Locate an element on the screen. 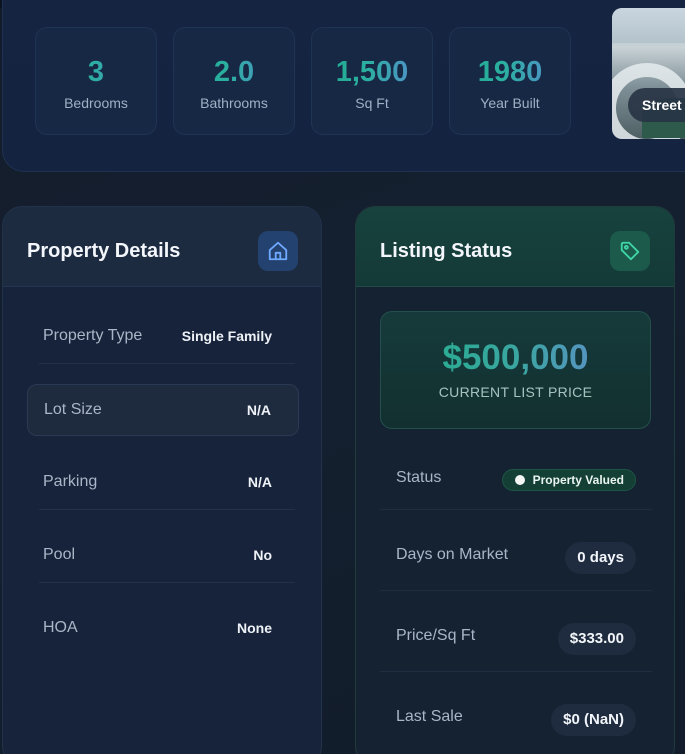 The image size is (685, 754). stat-year-built: 1980 Year Built is located at coordinates (510, 81).